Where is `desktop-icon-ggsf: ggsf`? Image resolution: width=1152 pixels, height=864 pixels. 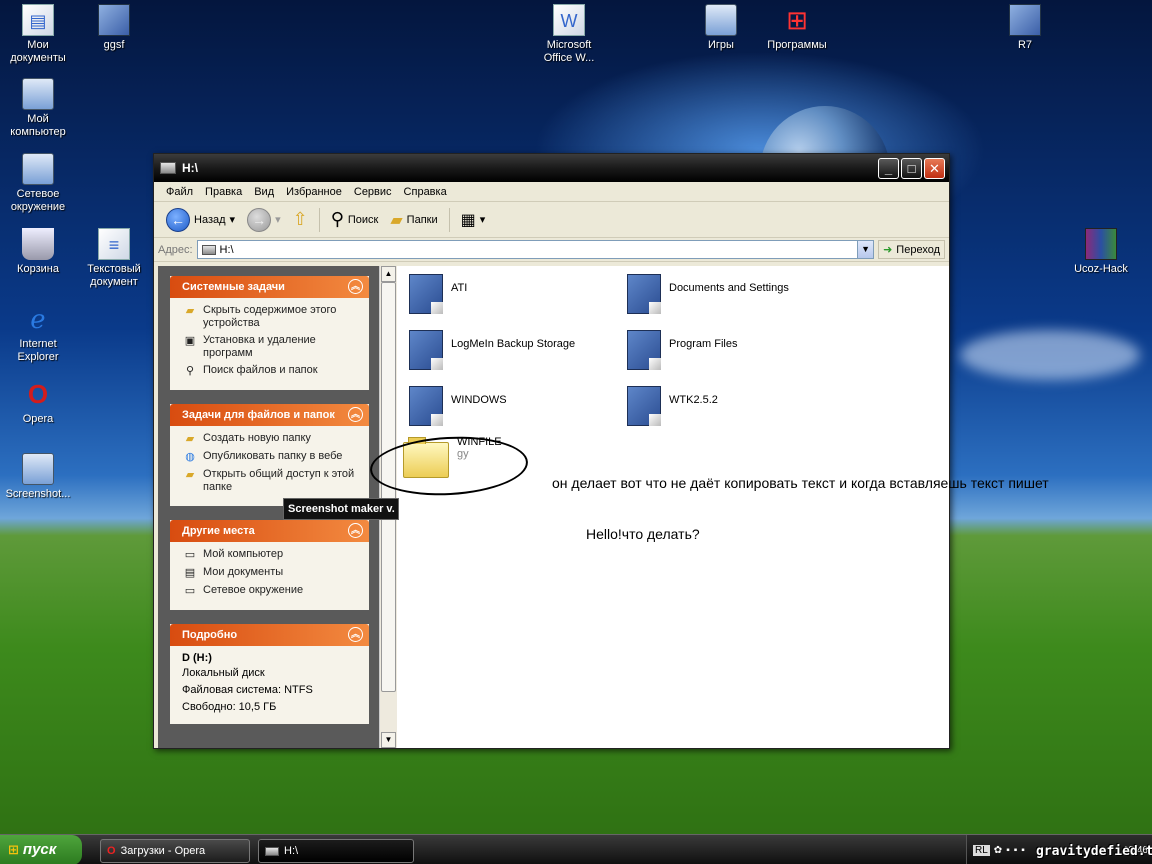
desktop-icon-ggsf: ggsf is located at coordinates (114, 28).